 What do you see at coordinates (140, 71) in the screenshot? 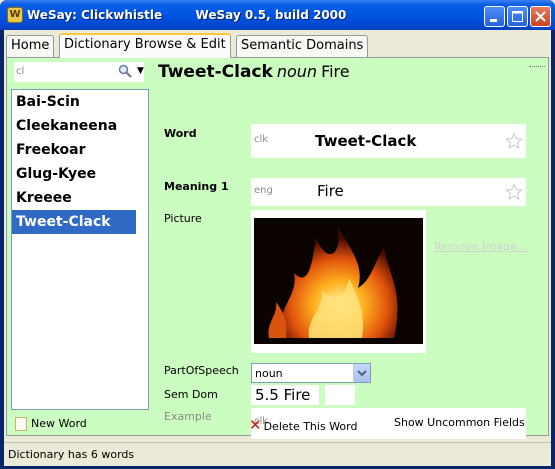
I see `search-dropdown-arrow-icon: ▼` at bounding box center [140, 71].